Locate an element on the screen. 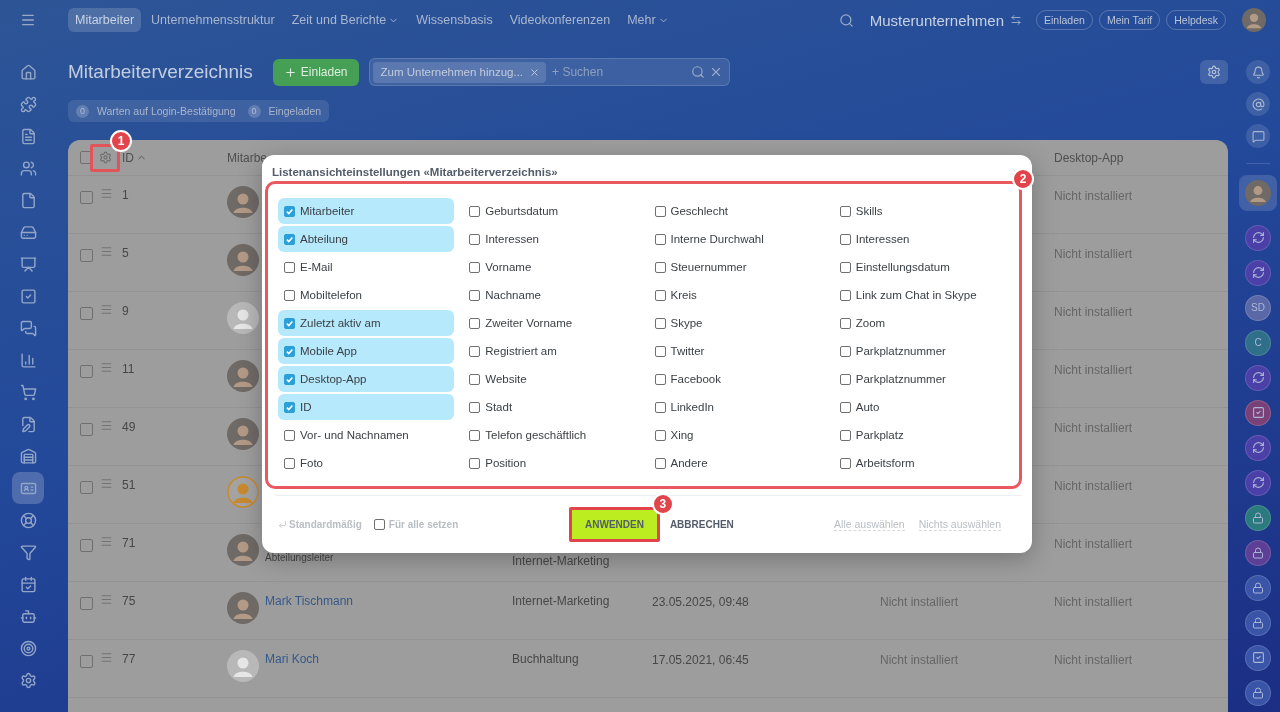 The width and height of the screenshot is (1280, 712). apply-button: ANWENDEN is located at coordinates (614, 524).